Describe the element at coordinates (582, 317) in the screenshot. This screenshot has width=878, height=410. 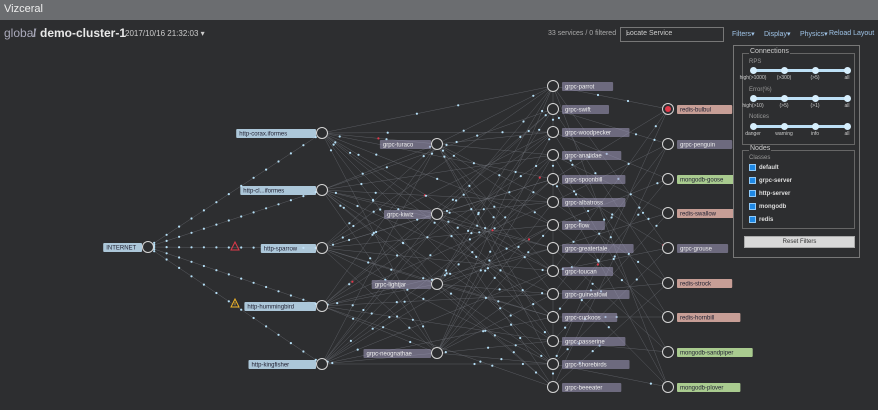
I see `service-node-cuc: grpc-cuckoos` at that location.